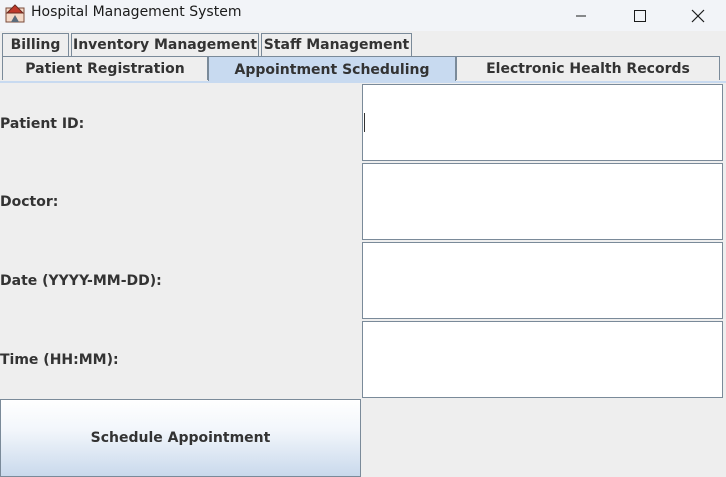 The width and height of the screenshot is (726, 477). I want to click on tab-label: Electronic Health Records, so click(588, 68).